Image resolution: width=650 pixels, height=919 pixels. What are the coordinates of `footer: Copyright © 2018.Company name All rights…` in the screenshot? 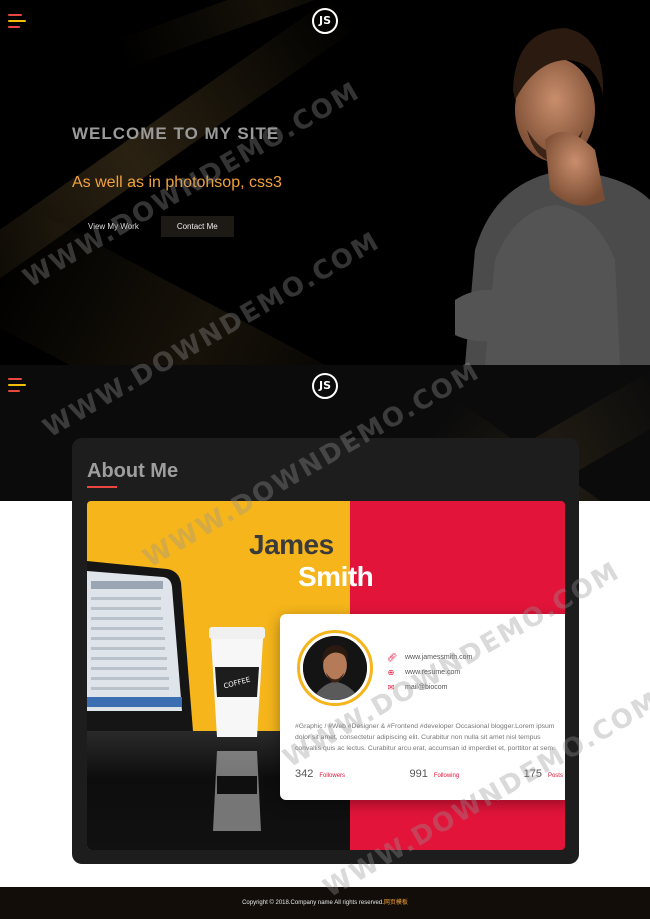 It's located at (325, 903).